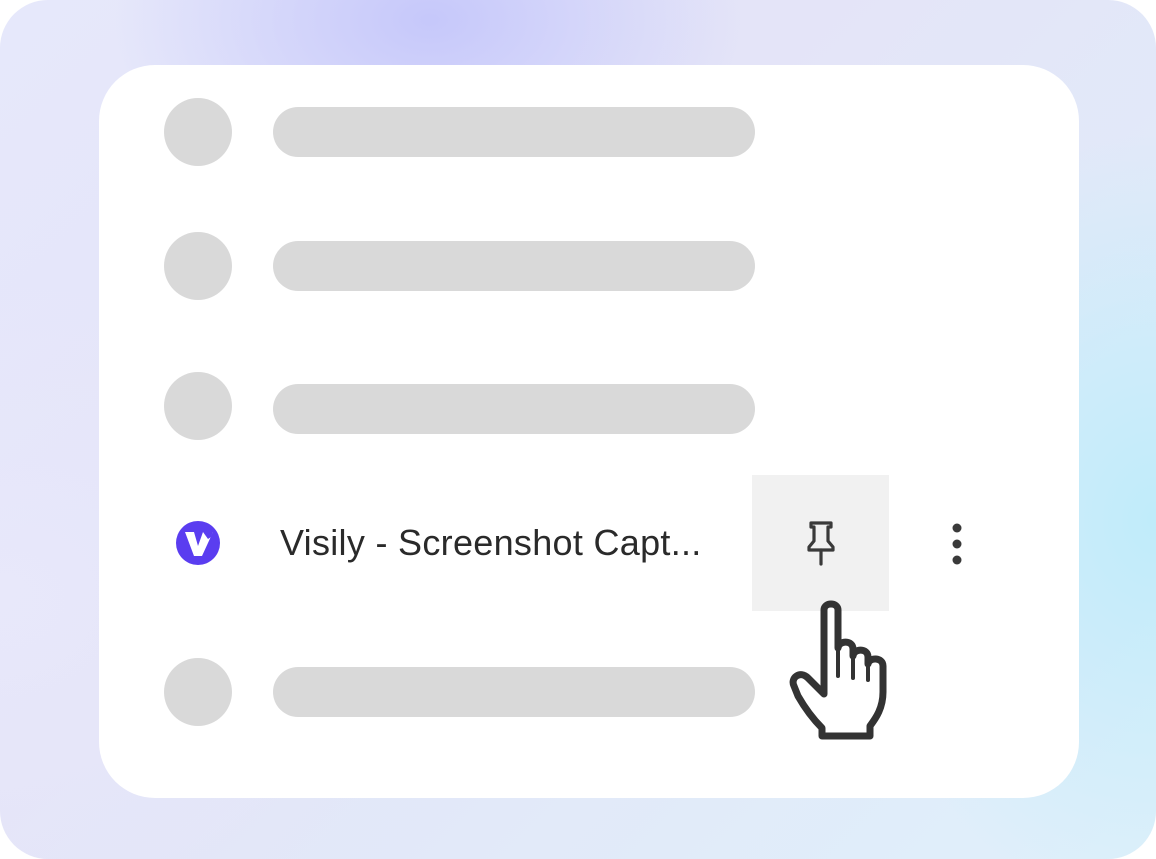  I want to click on more-vertical-icon, so click(957, 544).